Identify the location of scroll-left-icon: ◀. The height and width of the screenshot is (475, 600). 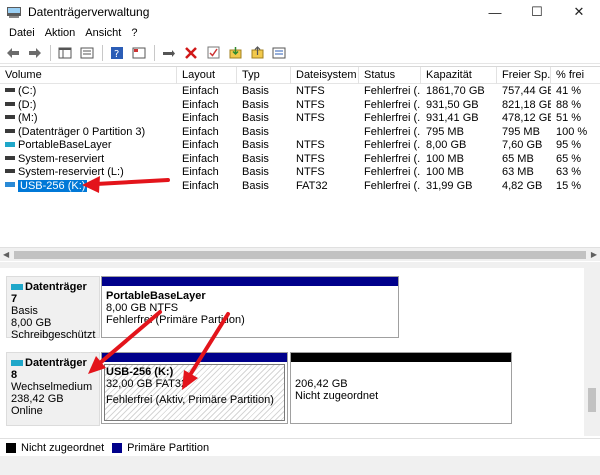
(6, 254).